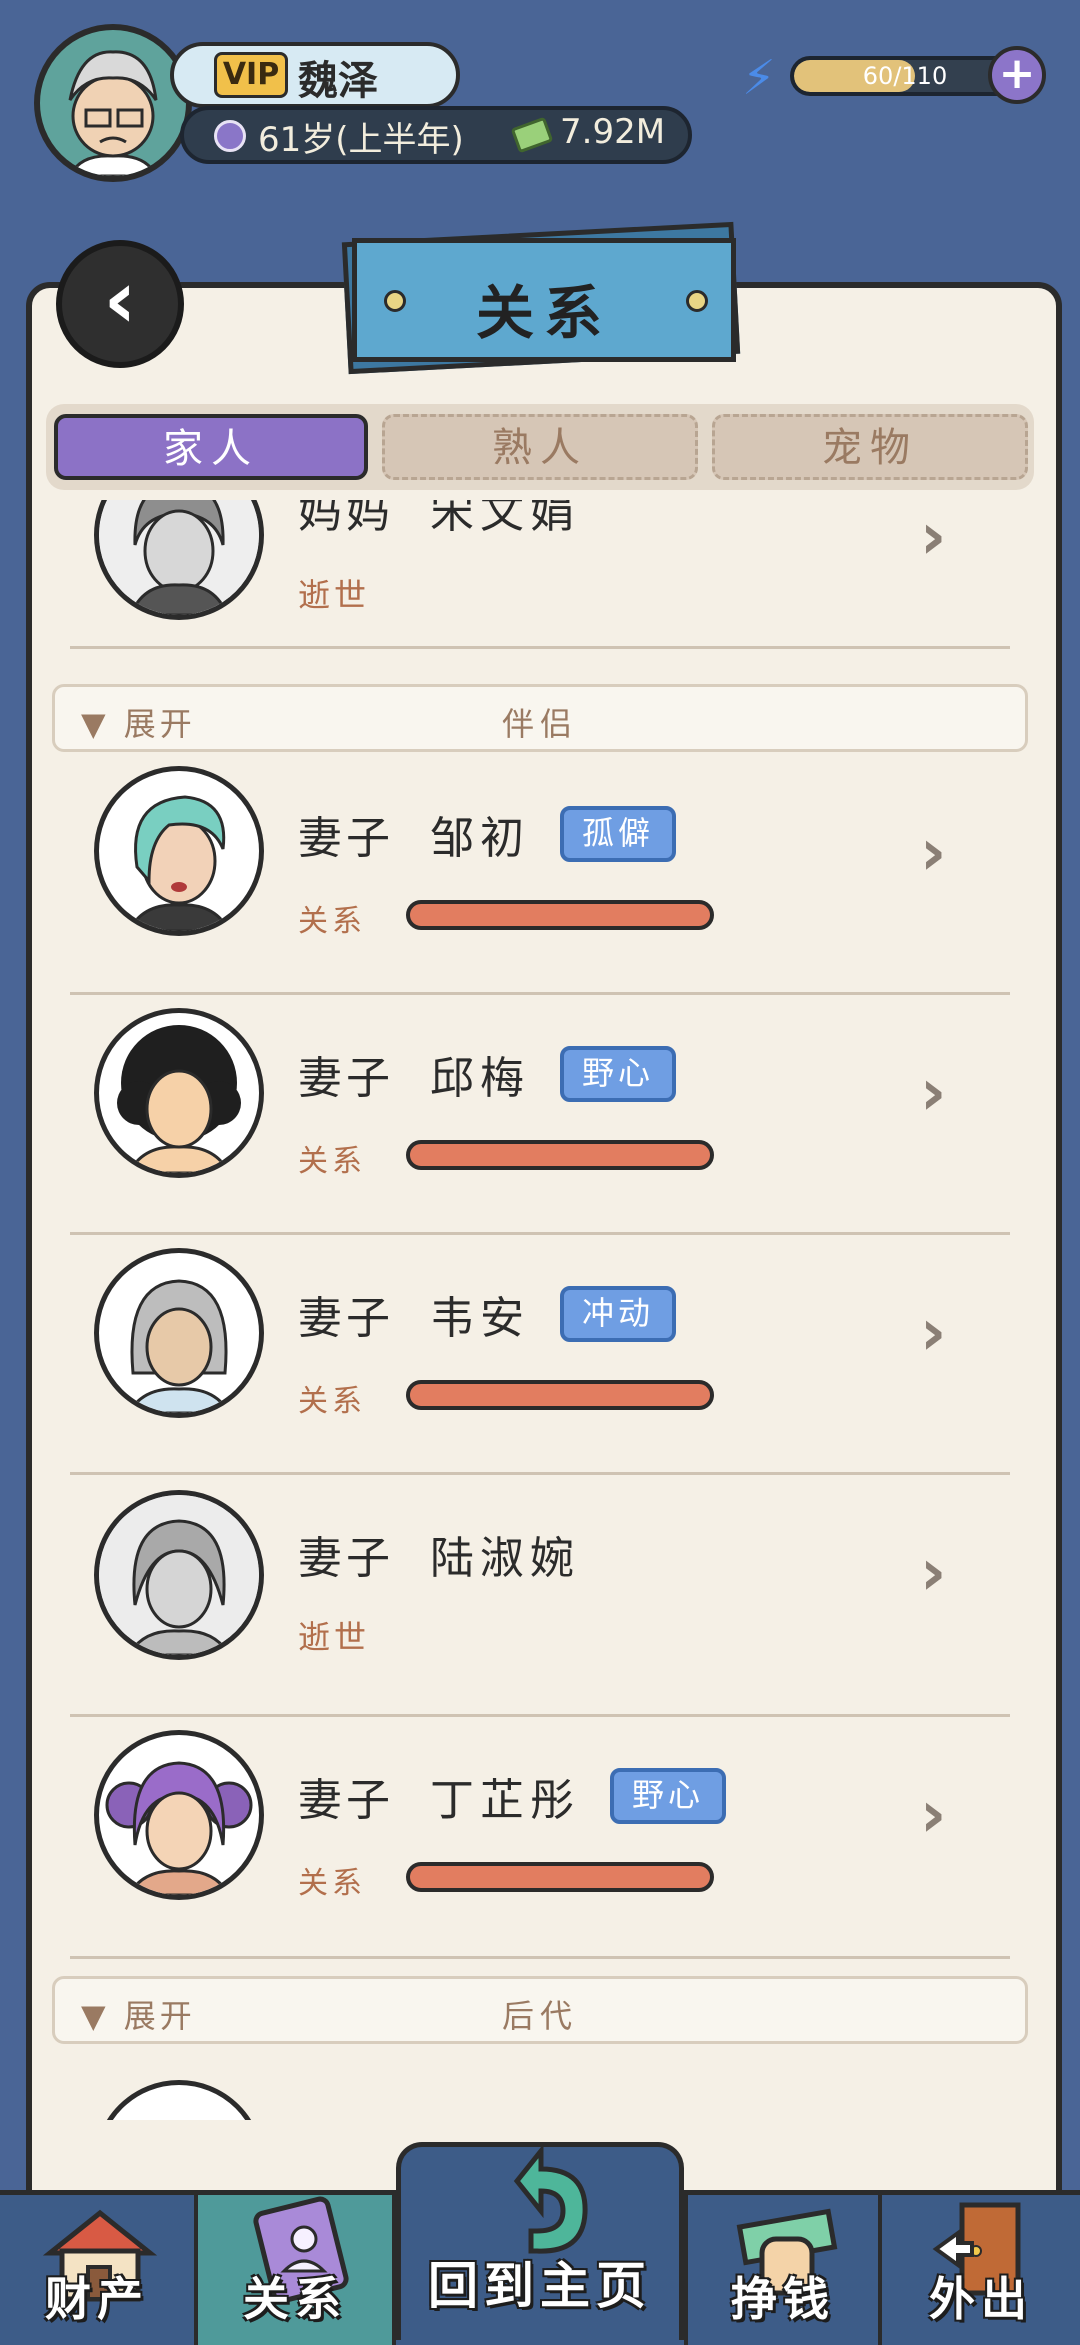  I want to click on nav-label: 外出, so click(981, 2299).